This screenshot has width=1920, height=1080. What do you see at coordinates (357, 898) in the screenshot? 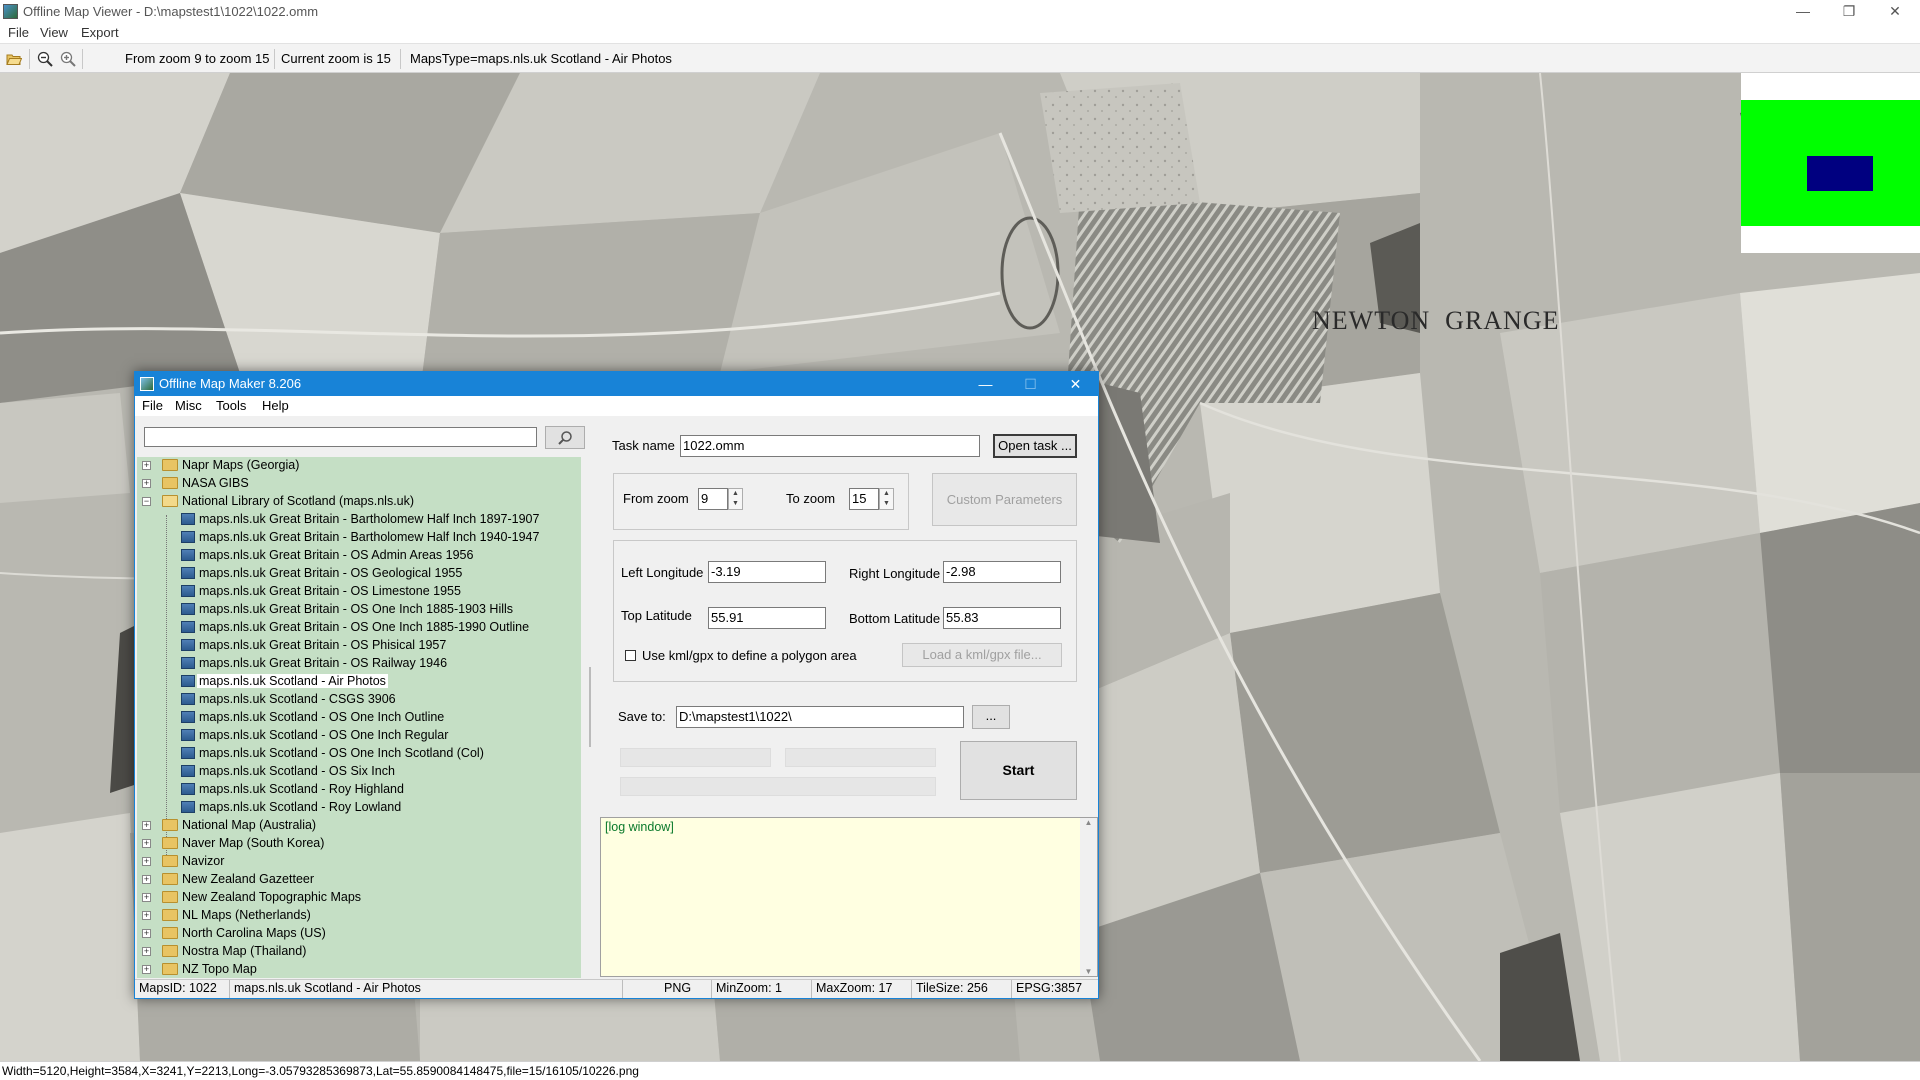
I see `tree-node: + New Zealand Topographic Maps` at bounding box center [357, 898].